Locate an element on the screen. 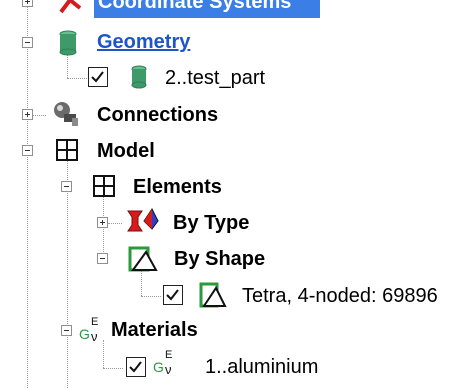  tree-label-geometry: Geometry is located at coordinates (143, 42).